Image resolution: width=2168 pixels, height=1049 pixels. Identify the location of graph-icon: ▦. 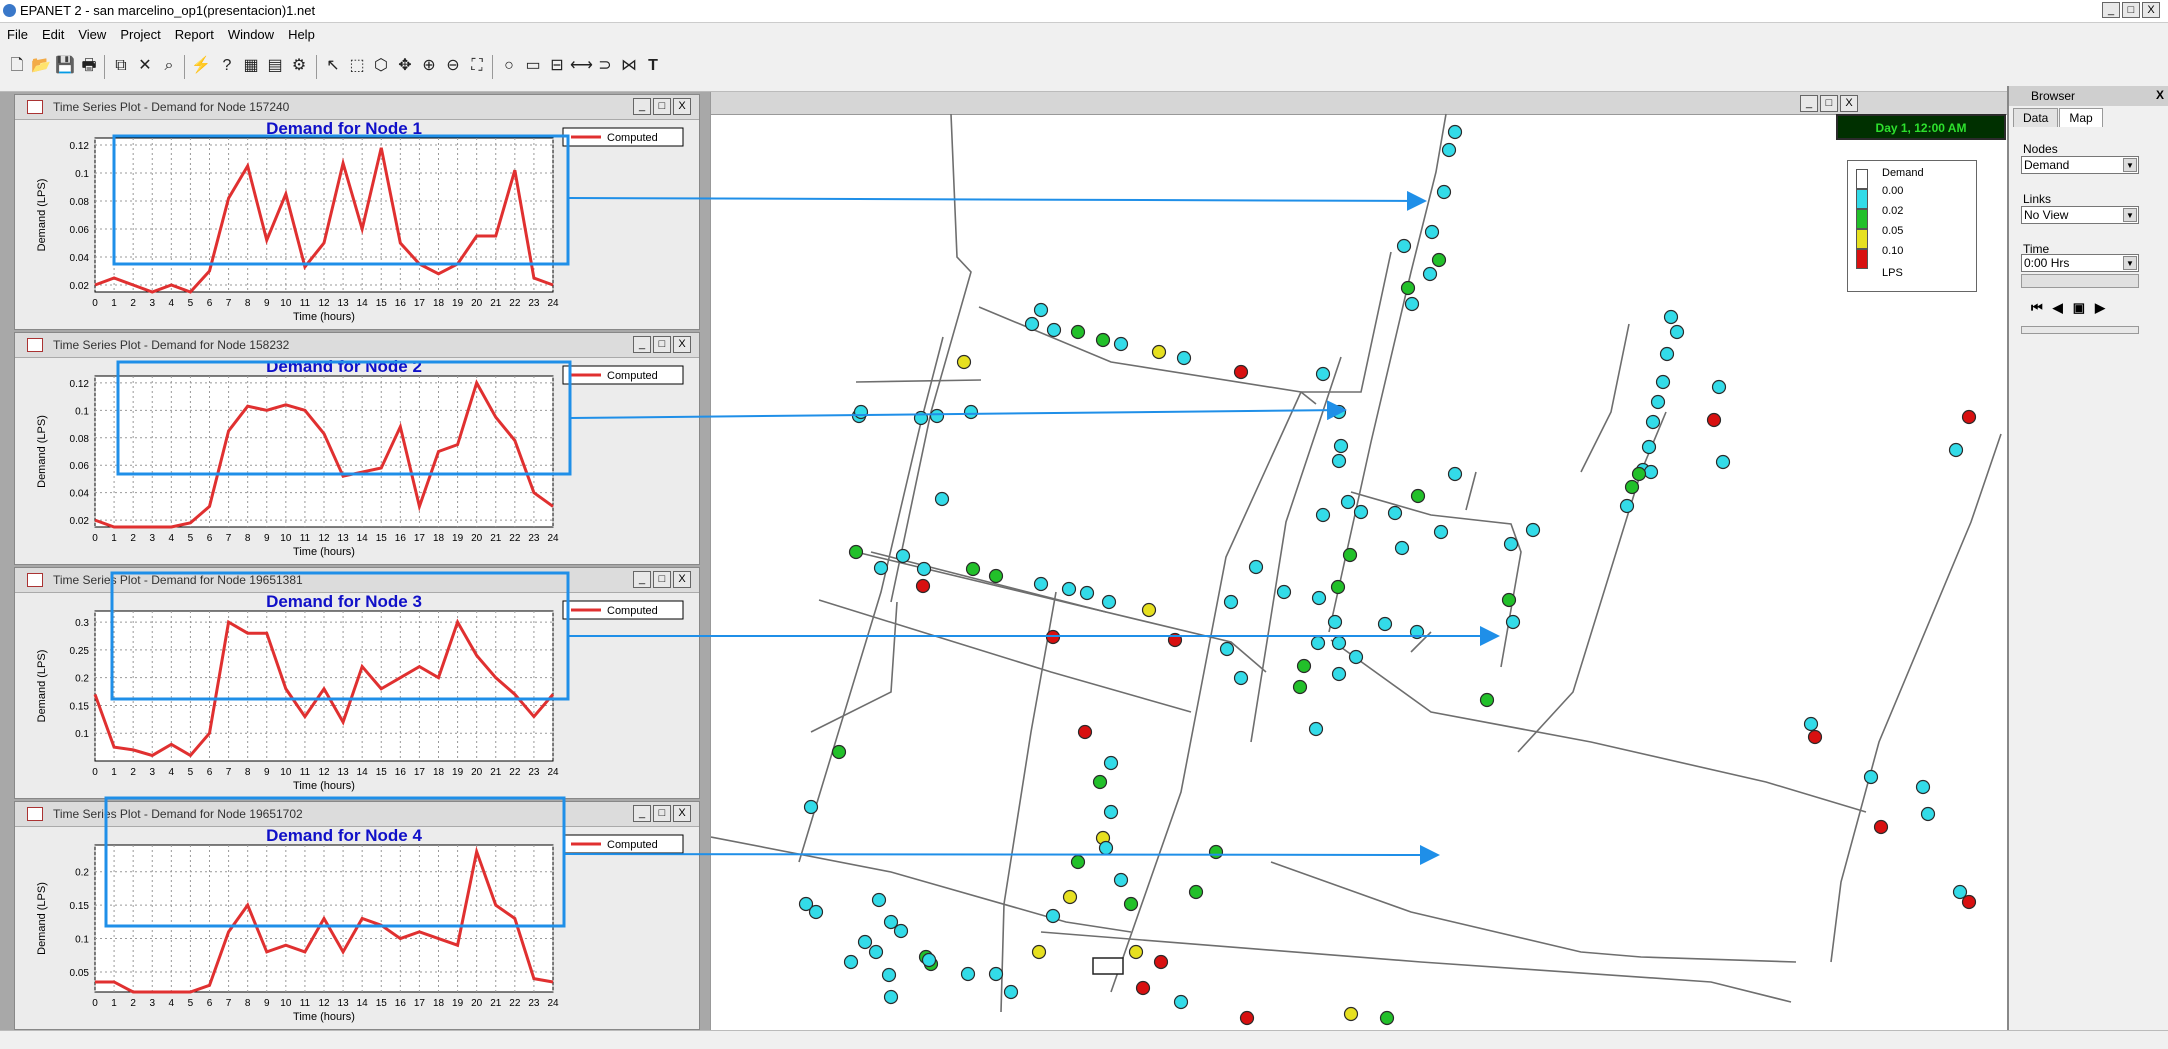
(251, 66).